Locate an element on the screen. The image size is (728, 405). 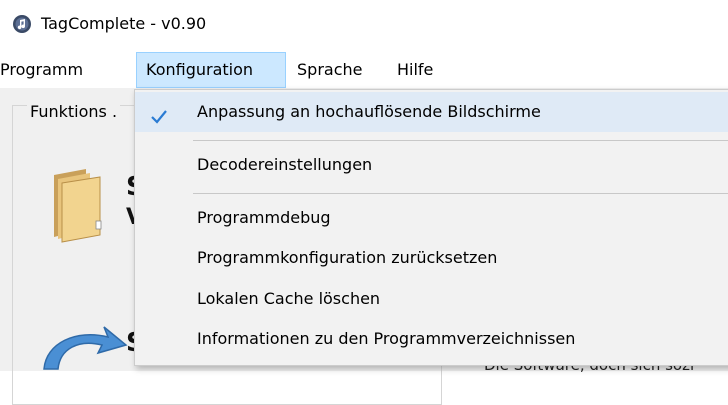
menu-item-decoder-settings: Decodereinstellungen is located at coordinates (431, 165).